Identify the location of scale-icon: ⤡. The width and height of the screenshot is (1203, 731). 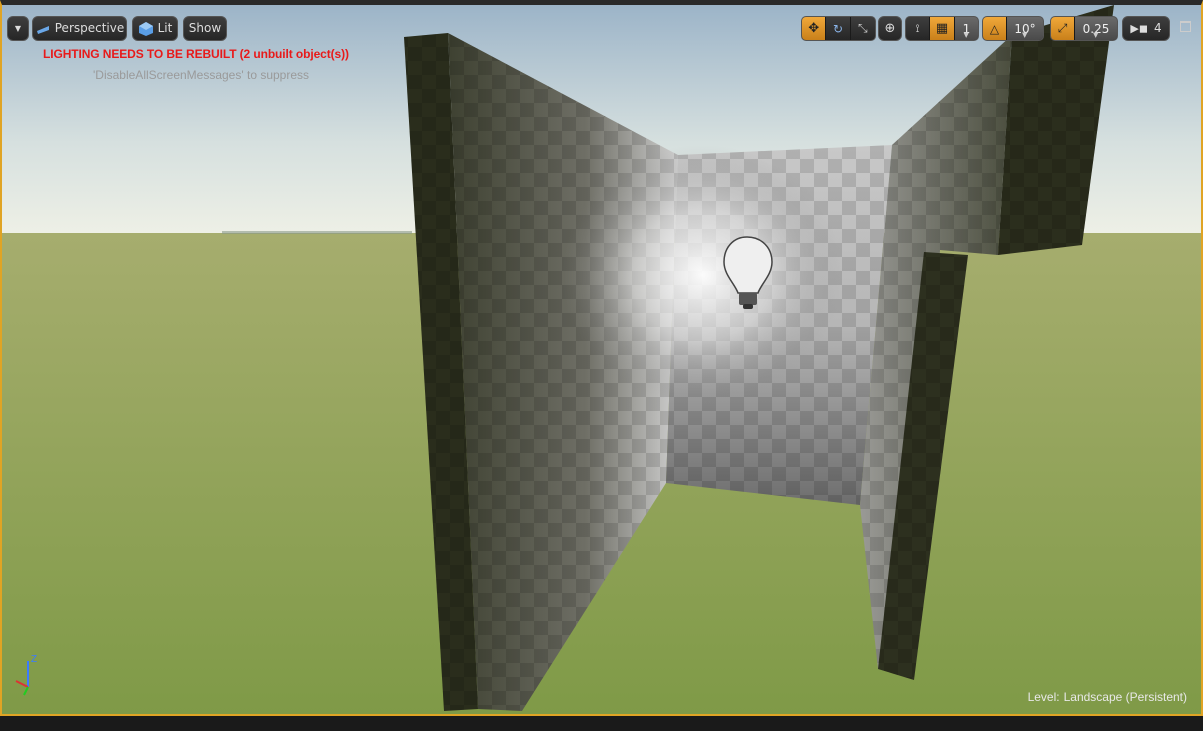
(863, 28).